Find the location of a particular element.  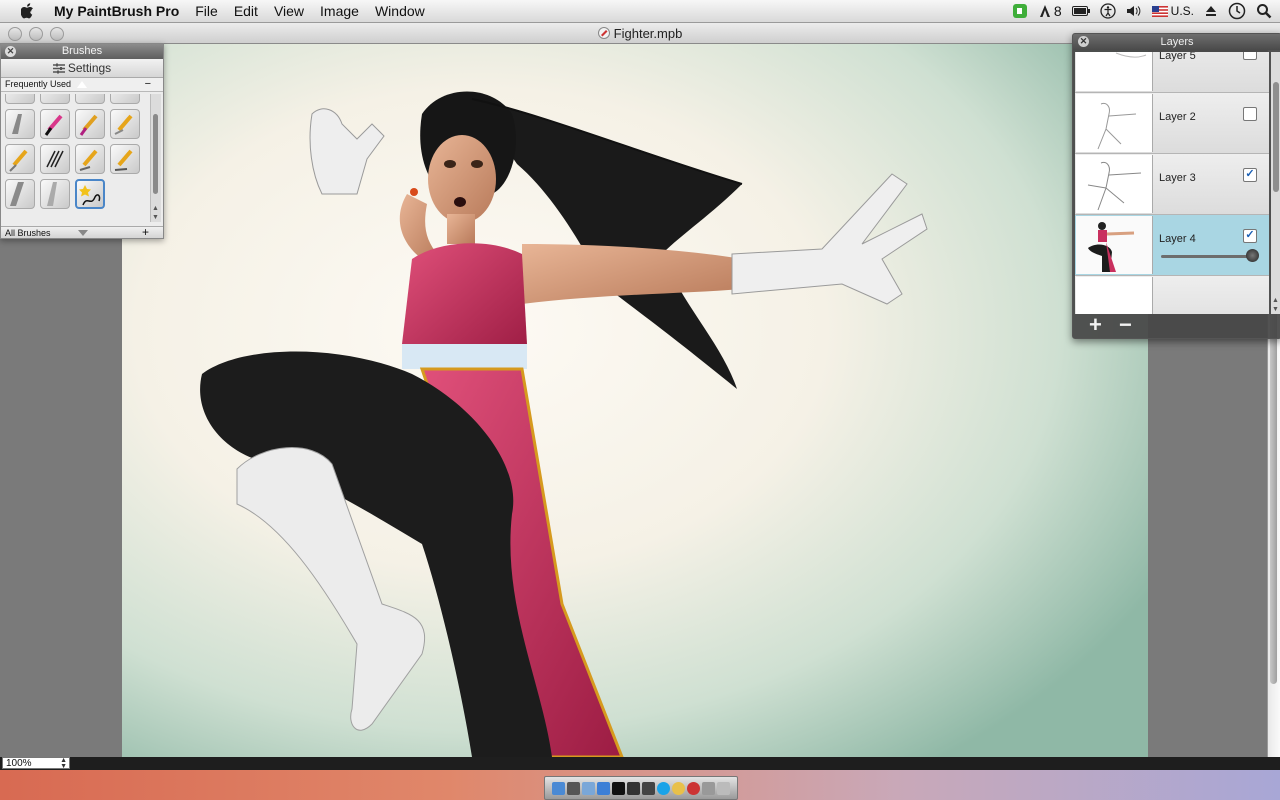

image-menu: Image is located at coordinates (339, 11).